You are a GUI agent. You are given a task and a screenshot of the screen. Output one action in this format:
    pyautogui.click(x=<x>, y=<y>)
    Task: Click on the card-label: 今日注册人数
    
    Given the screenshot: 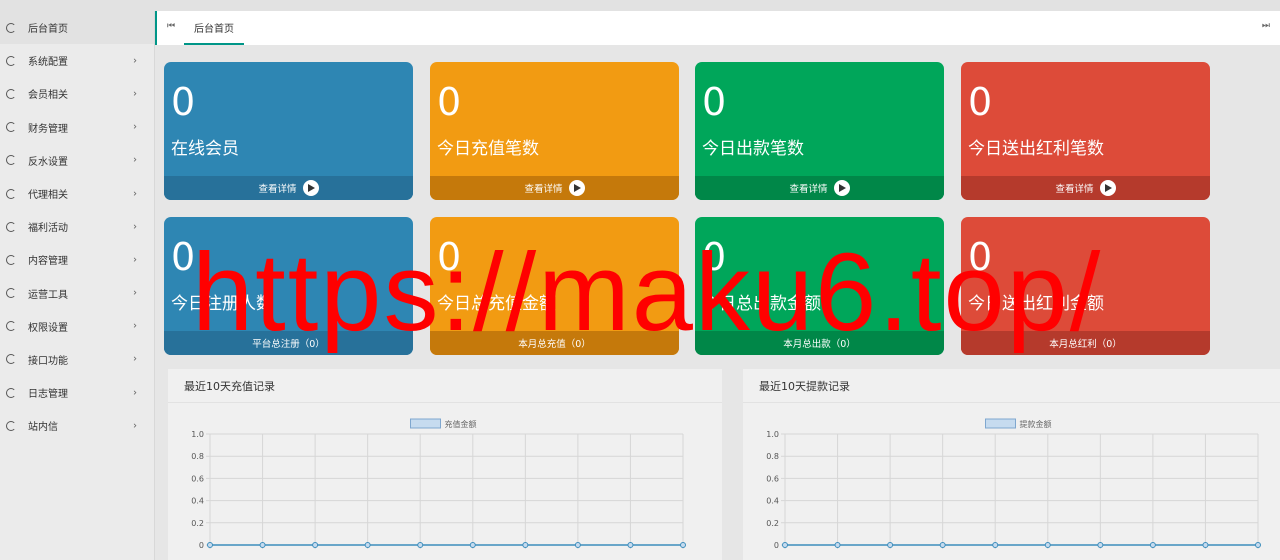 What is the action you would take?
    pyautogui.click(x=222, y=304)
    